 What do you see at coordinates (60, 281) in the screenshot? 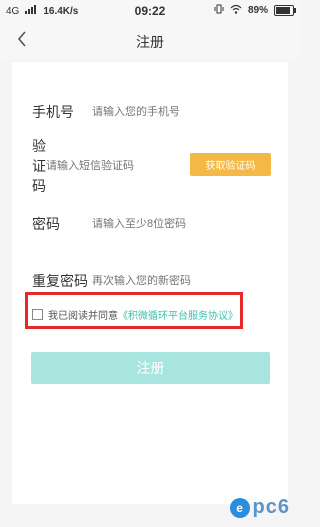
I see `repeat-password-label: 重复密码` at bounding box center [60, 281].